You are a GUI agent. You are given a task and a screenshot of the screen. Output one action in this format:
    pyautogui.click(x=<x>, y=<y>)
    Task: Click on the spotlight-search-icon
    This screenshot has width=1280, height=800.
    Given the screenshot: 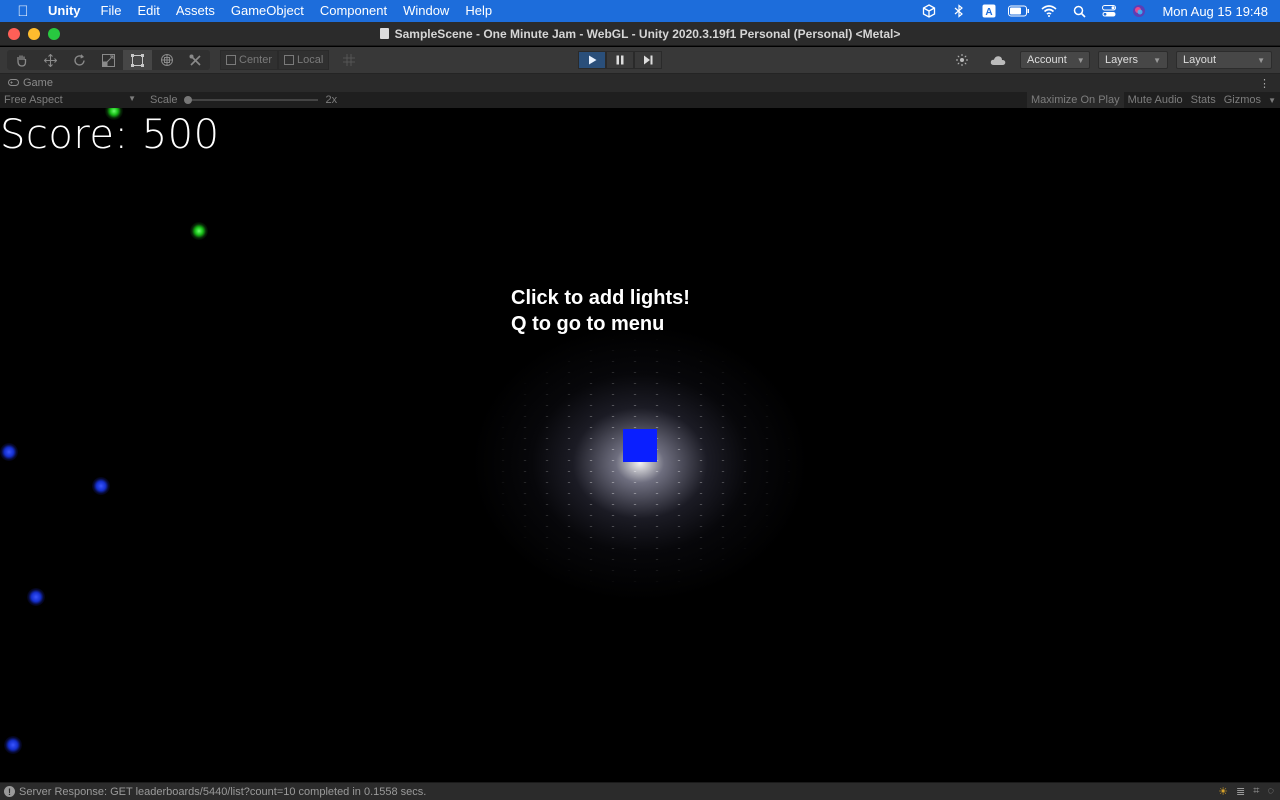 What is the action you would take?
    pyautogui.click(x=1079, y=11)
    